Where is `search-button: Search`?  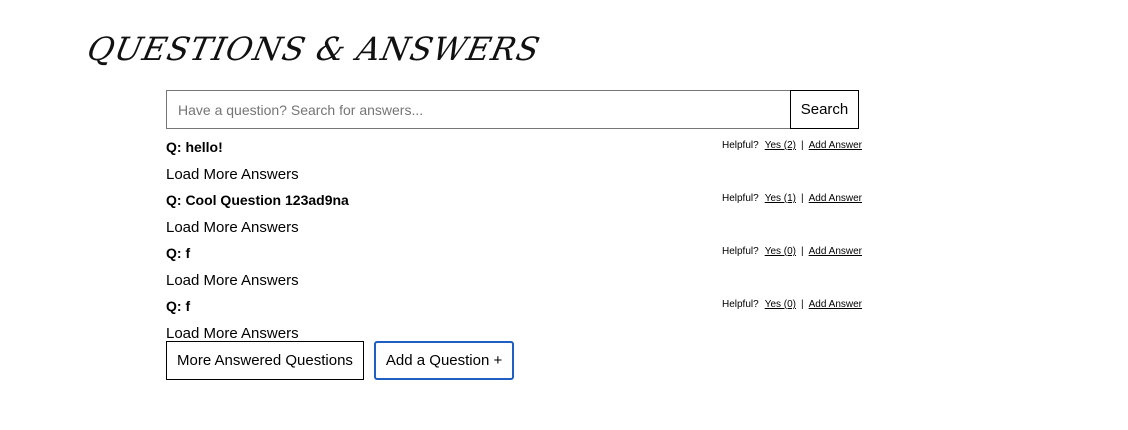
search-button: Search is located at coordinates (824, 109).